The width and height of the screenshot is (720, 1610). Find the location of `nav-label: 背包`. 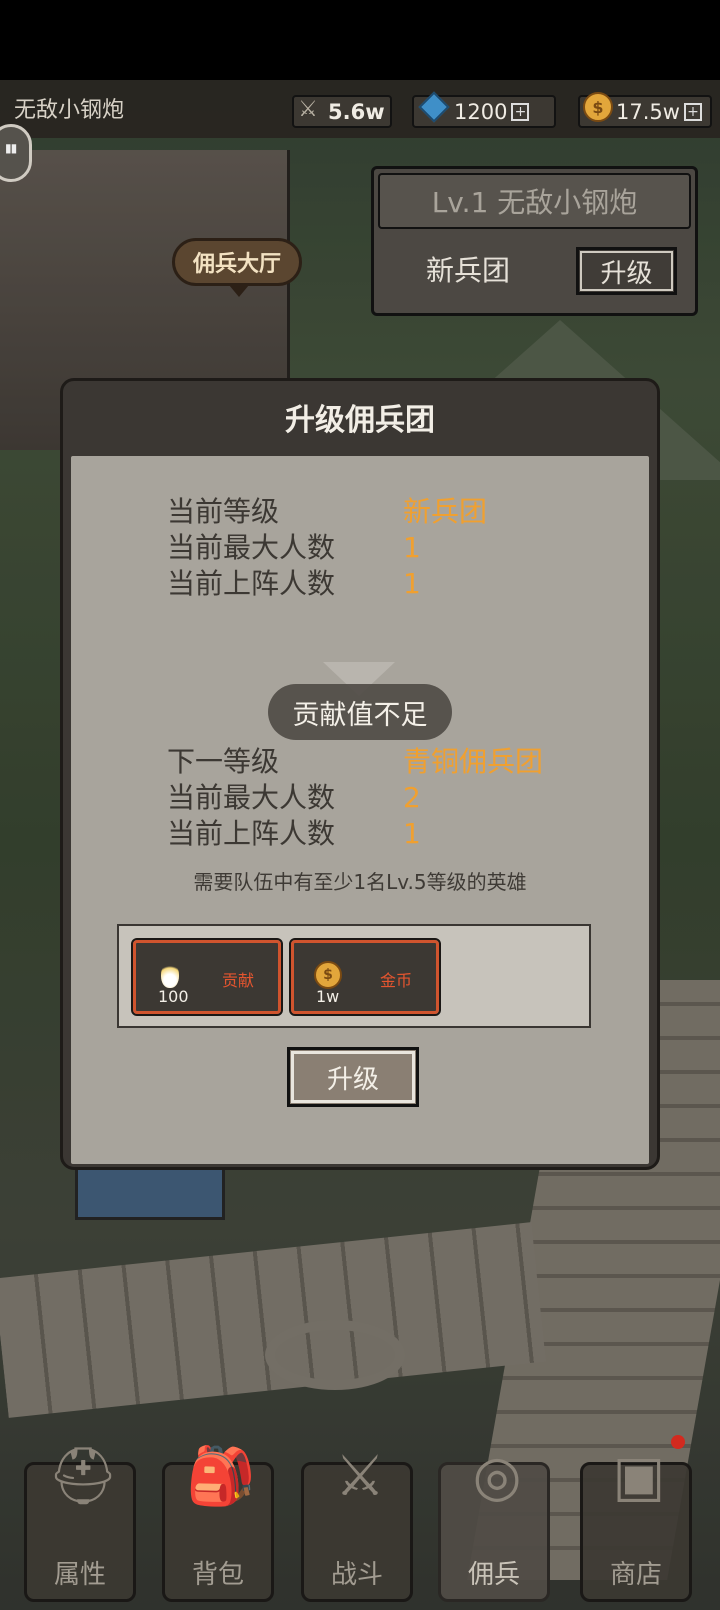

nav-label: 背包 is located at coordinates (217, 1575).